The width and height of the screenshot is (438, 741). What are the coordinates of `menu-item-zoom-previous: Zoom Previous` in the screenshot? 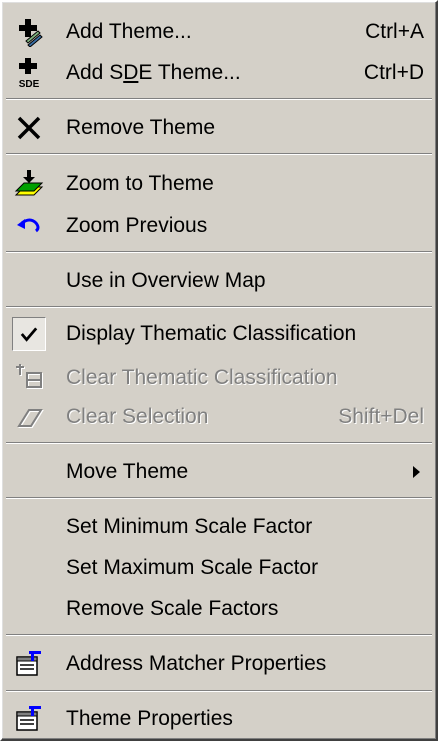 It's located at (219, 226).